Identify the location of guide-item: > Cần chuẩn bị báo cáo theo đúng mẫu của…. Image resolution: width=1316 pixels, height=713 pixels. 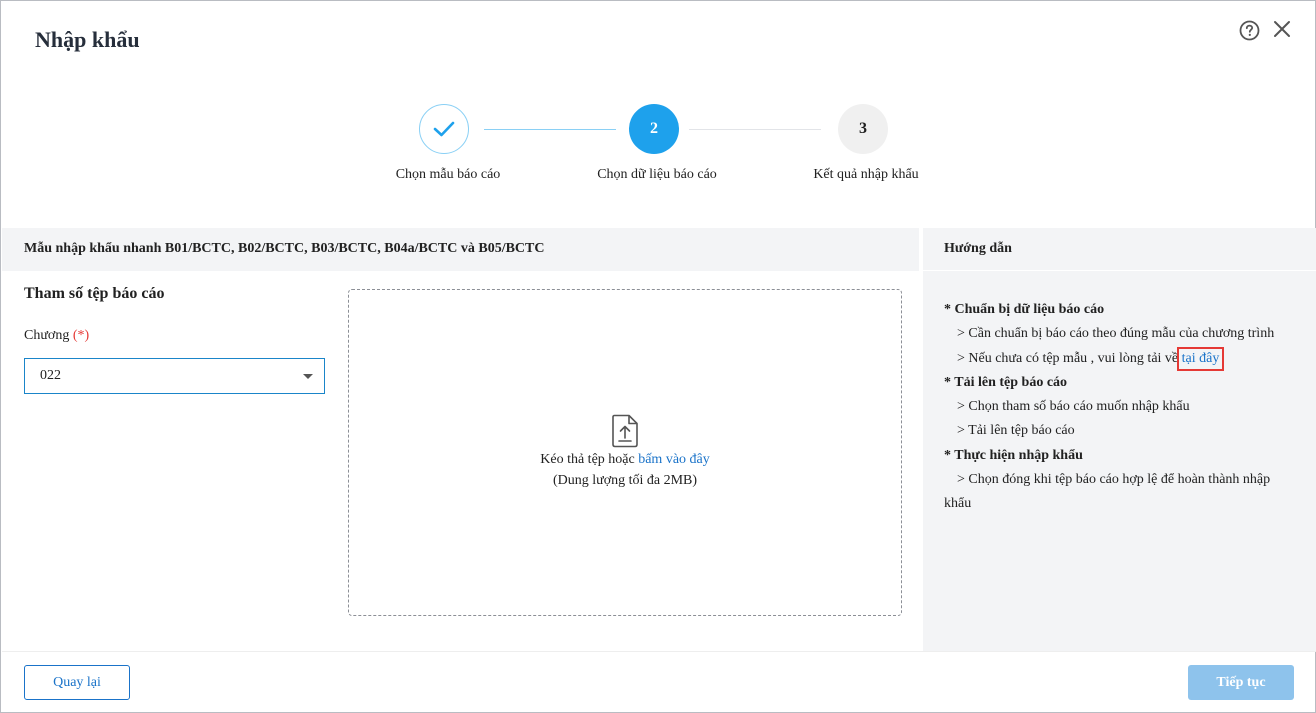
(1116, 334).